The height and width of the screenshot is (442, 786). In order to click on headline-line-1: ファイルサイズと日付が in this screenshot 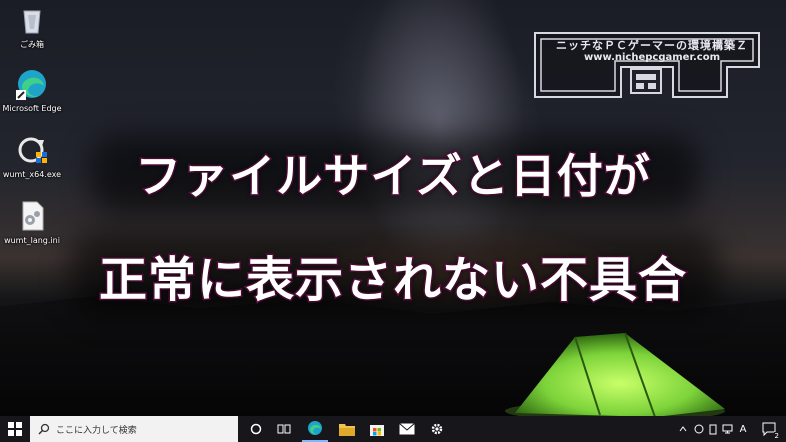, I will do `click(393, 176)`.